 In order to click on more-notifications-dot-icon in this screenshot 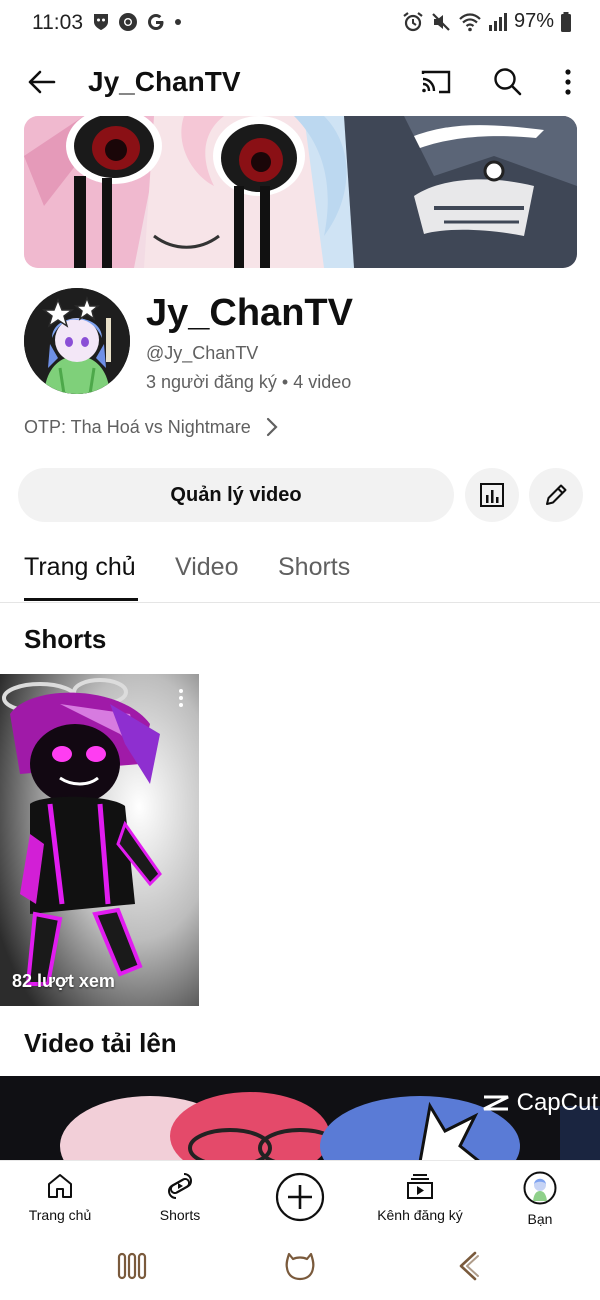, I will do `click(178, 22)`.